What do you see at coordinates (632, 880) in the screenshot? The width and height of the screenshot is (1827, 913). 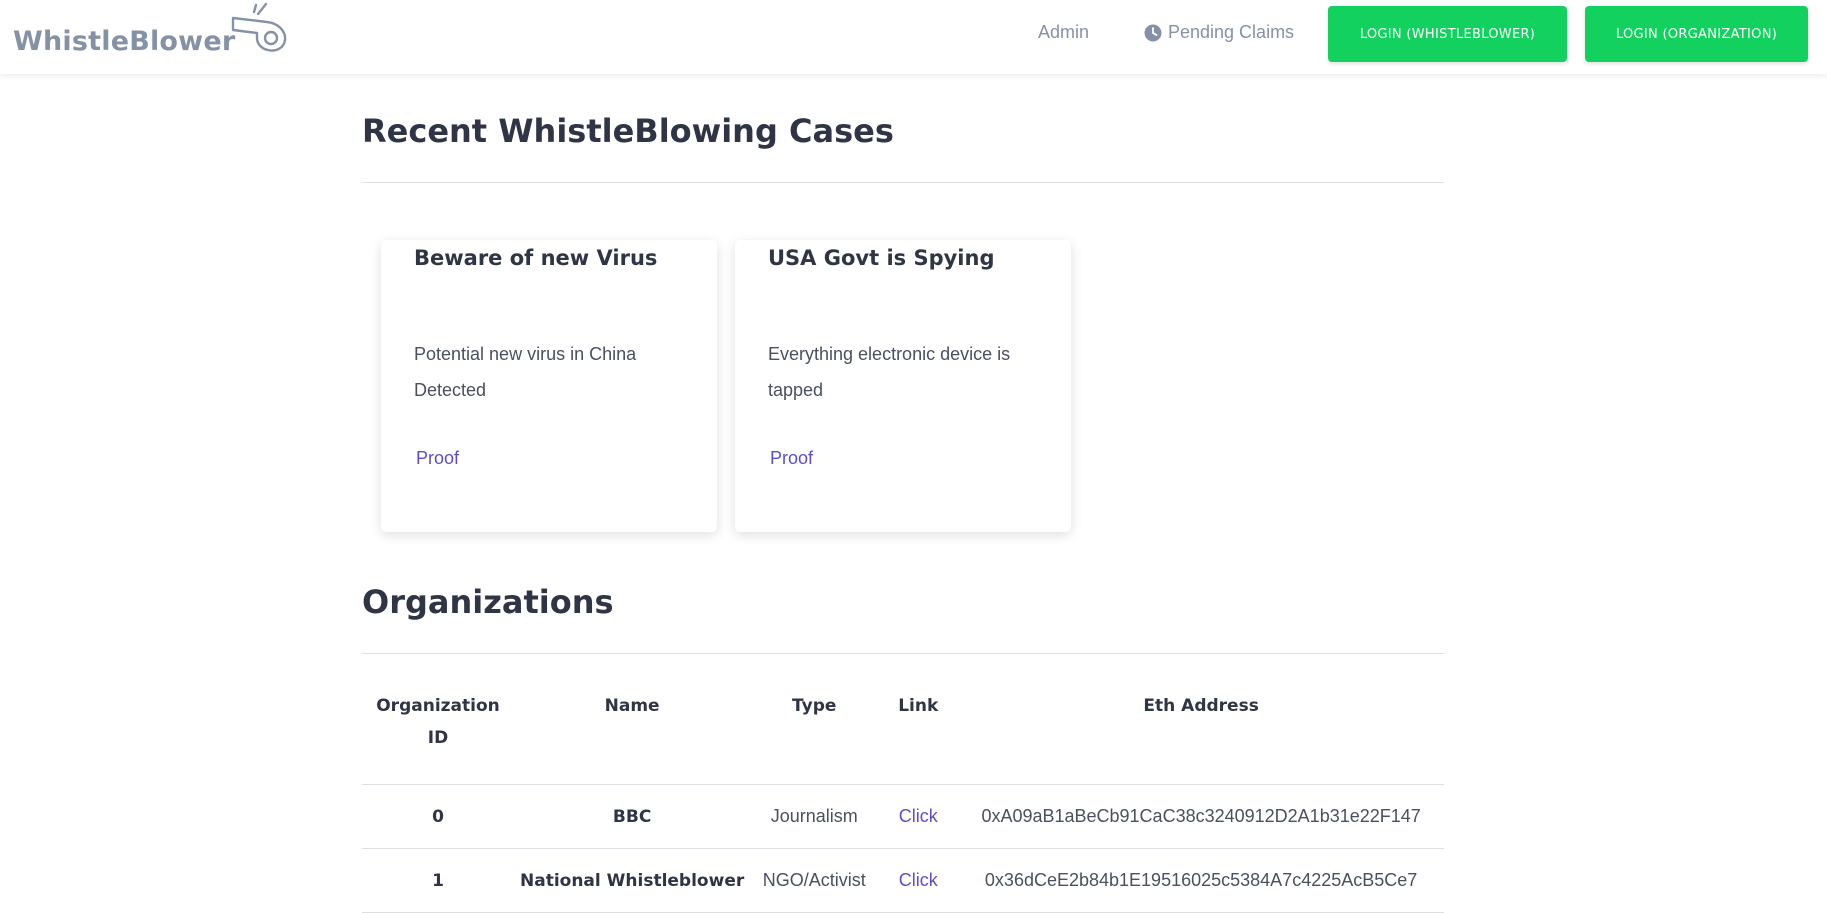 I see `org-name-cell: National Whistleblower` at bounding box center [632, 880].